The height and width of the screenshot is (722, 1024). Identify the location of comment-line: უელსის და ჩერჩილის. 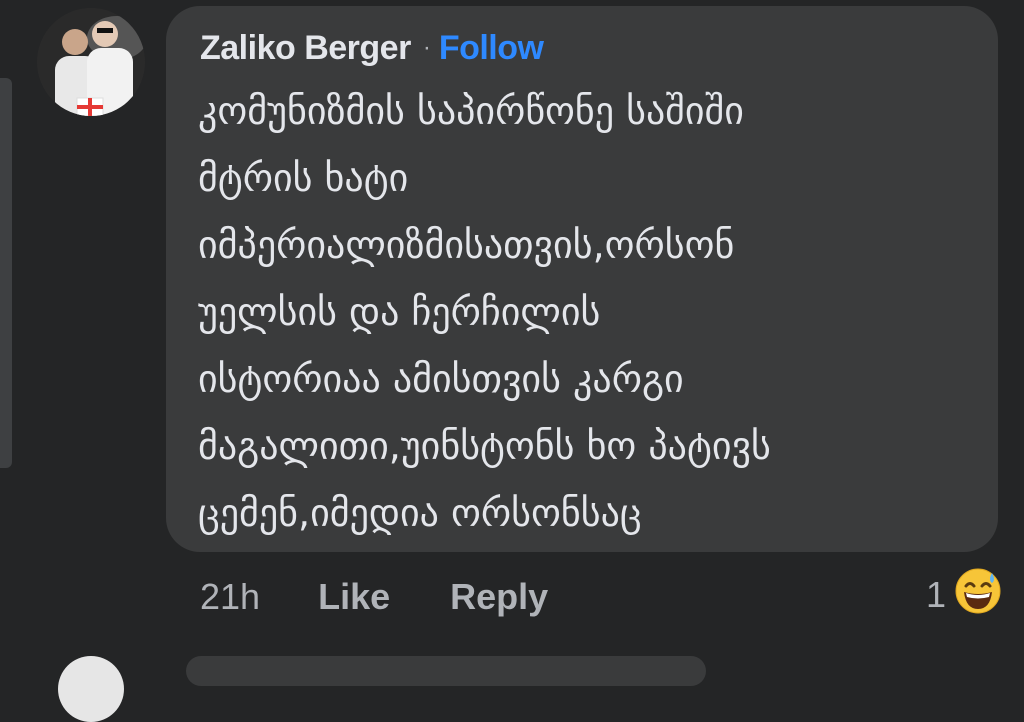
(399, 312).